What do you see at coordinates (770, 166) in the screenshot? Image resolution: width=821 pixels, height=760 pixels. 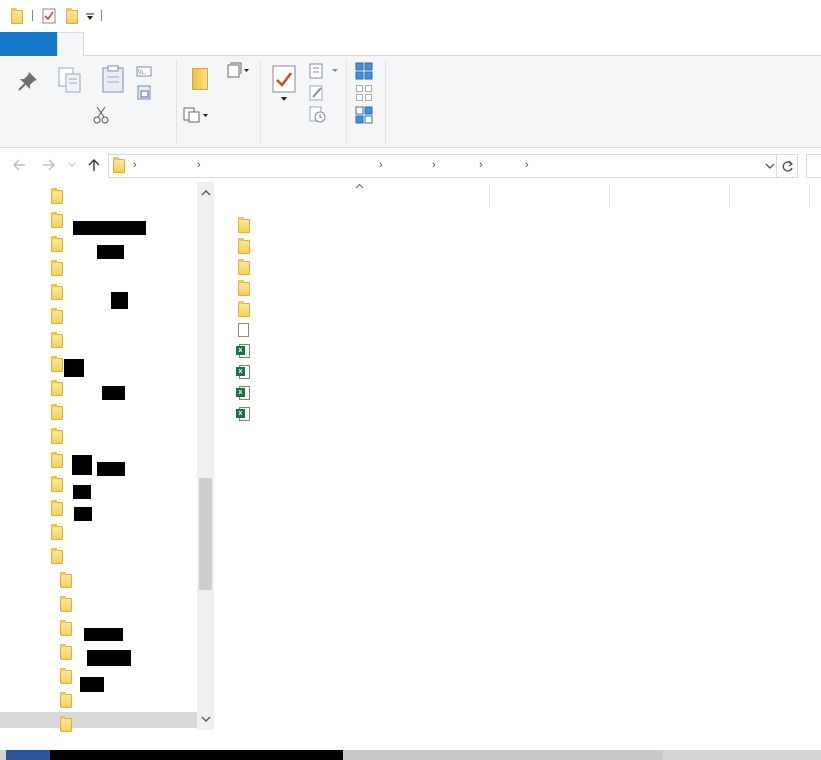 I see `address-dropdown-icon` at bounding box center [770, 166].